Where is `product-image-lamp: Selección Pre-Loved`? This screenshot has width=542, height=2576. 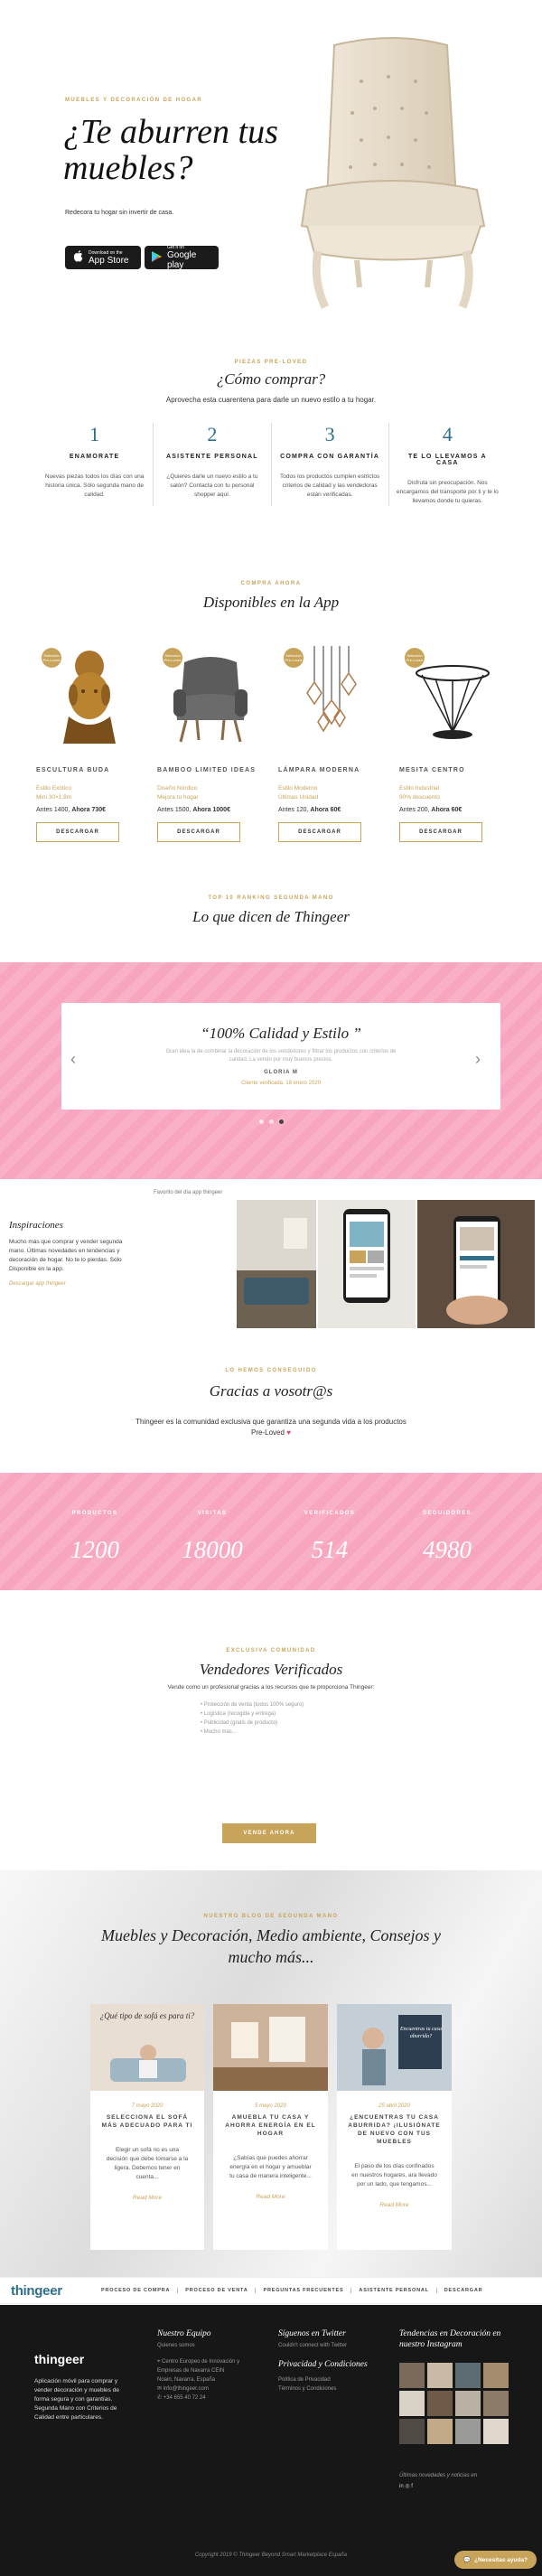 product-image-lamp: Selección Pre-Loved is located at coordinates (331, 695).